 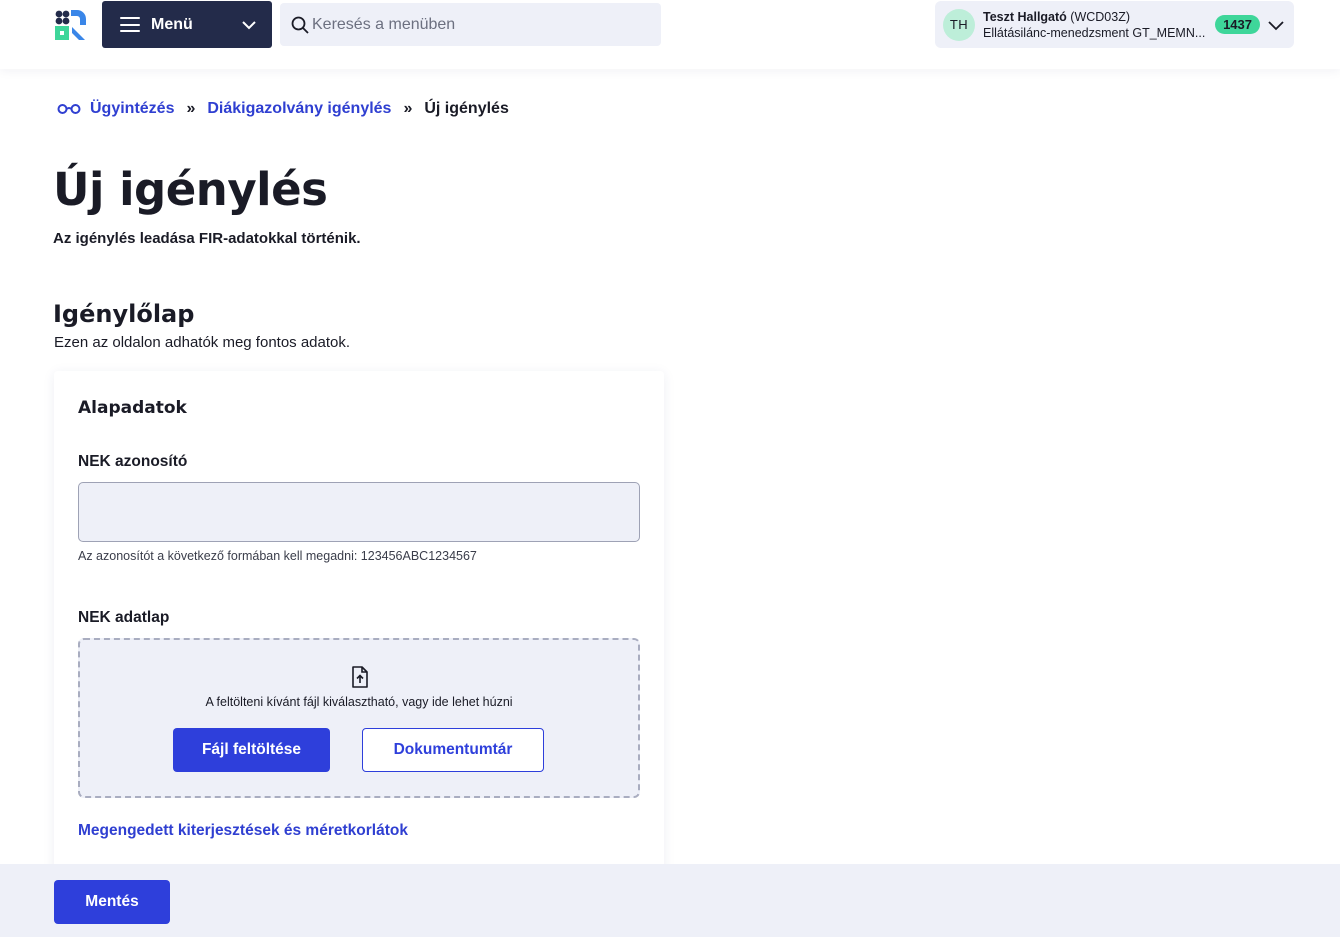 I want to click on menu-search, so click(x=470, y=24).